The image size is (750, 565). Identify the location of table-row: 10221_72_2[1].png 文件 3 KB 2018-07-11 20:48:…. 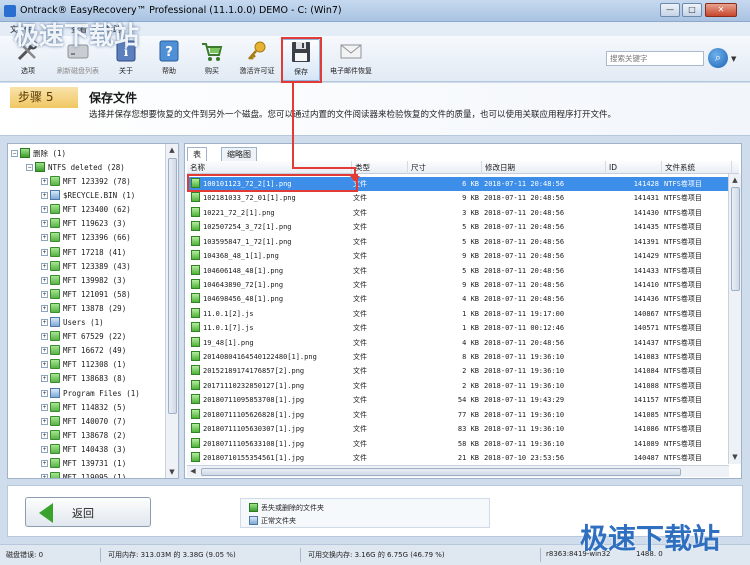
(459, 213).